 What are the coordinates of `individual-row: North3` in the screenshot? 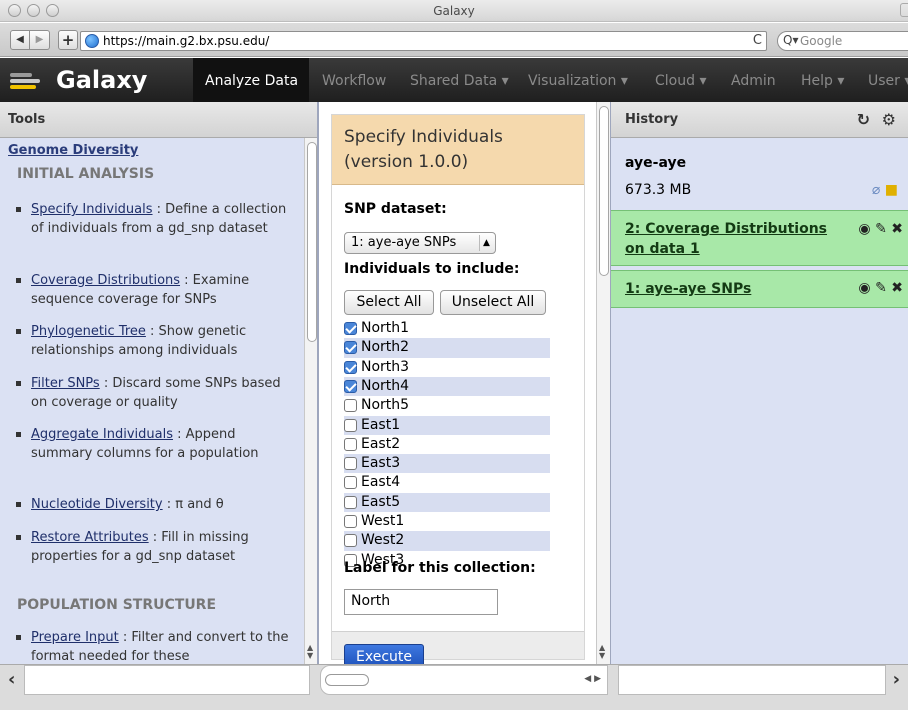 It's located at (447, 367).